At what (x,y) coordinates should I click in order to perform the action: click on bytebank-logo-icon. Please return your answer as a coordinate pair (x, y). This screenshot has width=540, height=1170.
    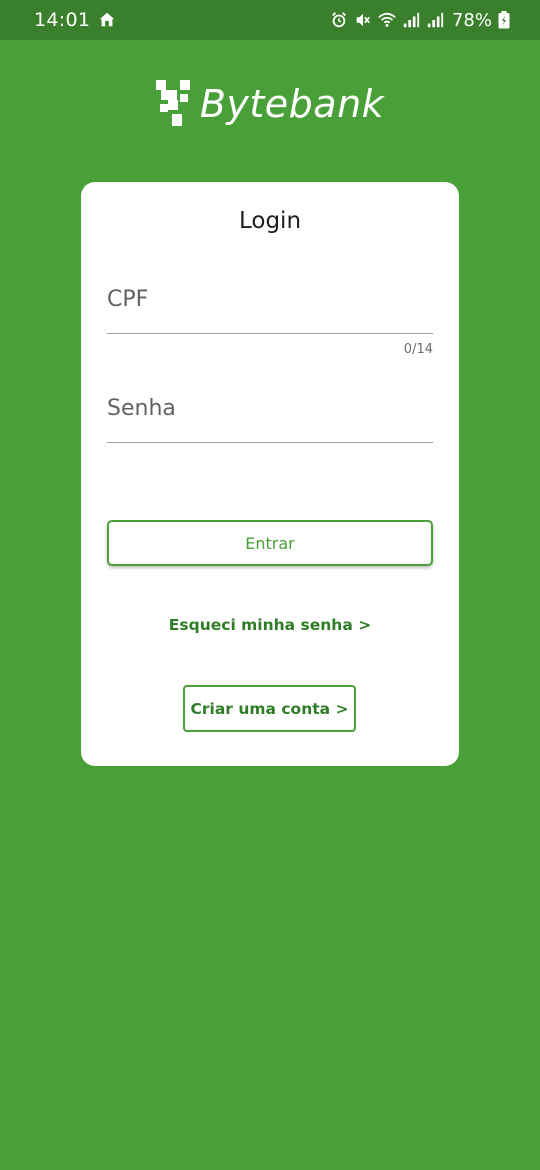
    Looking at the image, I should click on (172, 103).